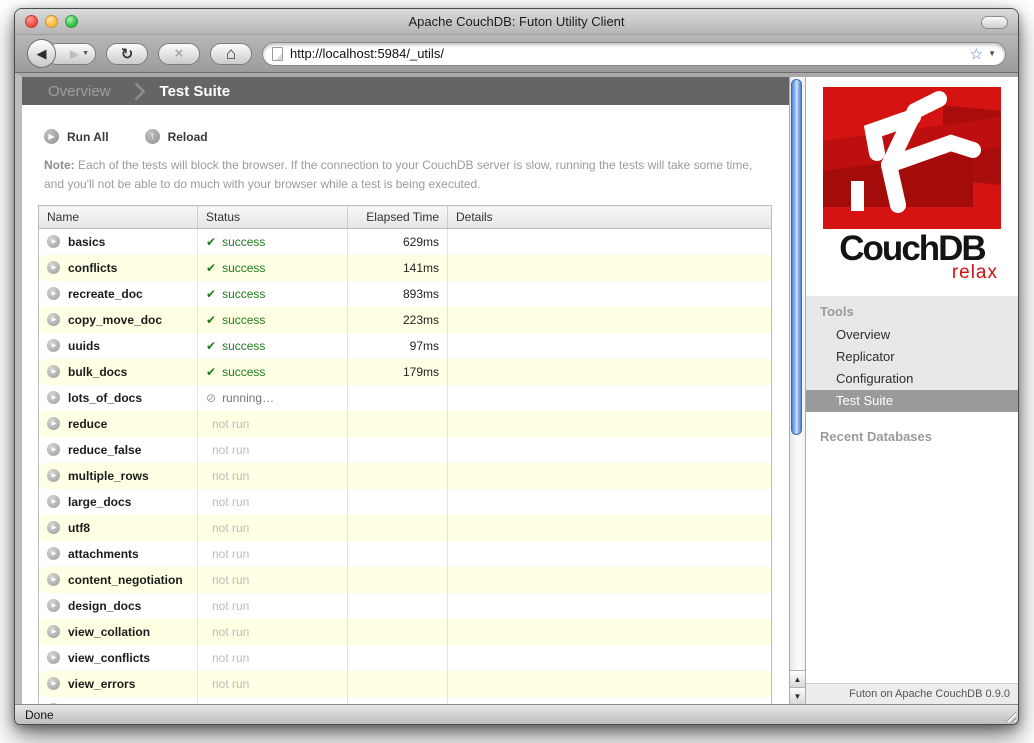 This screenshot has width=1034, height=743. Describe the element at coordinates (630, 53) in the screenshot. I see `url-input` at that location.